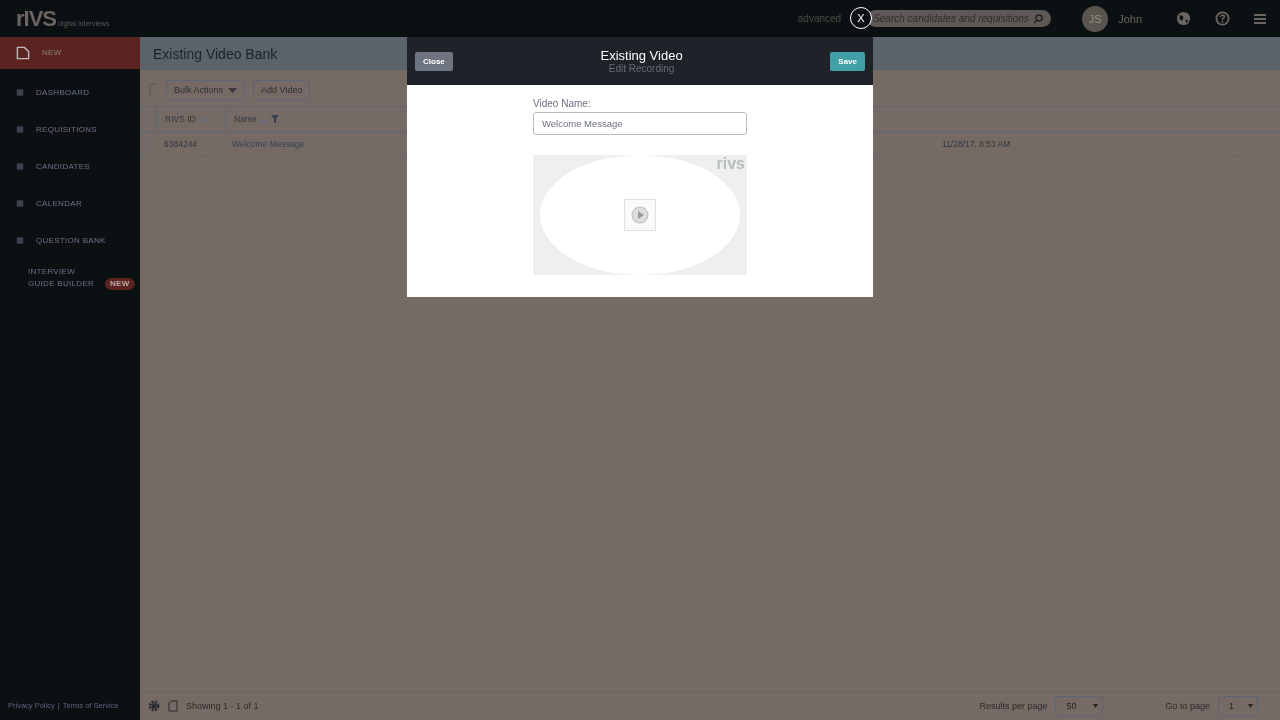 This screenshot has height=720, width=1280. What do you see at coordinates (173, 706) in the screenshot?
I see `document-icon` at bounding box center [173, 706].